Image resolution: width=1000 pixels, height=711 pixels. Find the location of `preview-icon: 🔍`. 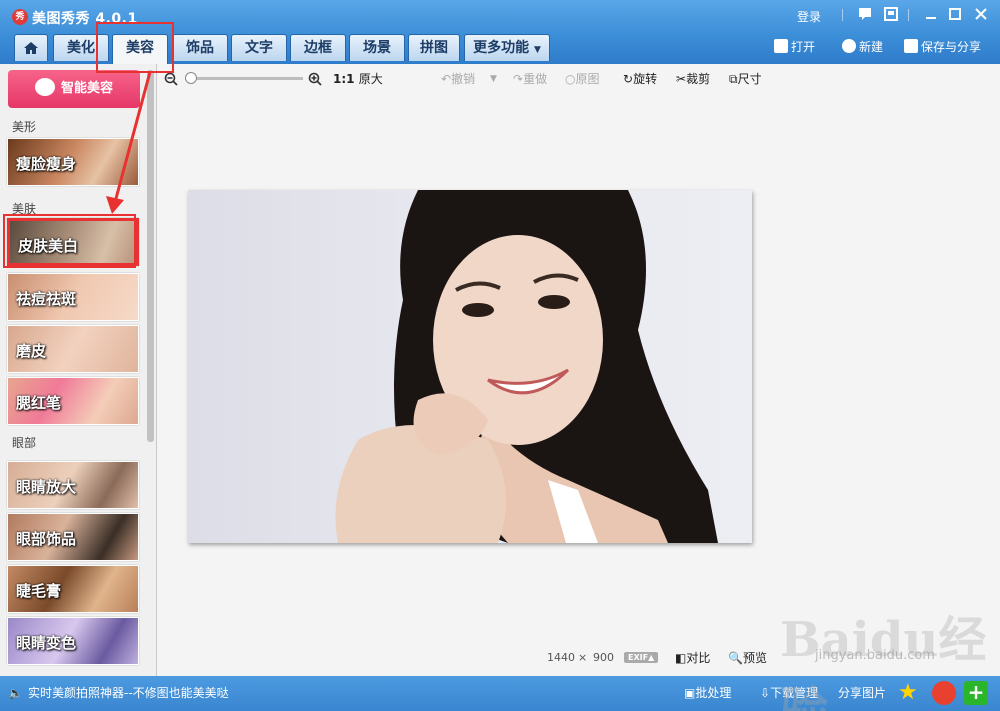

preview-icon: 🔍 is located at coordinates (735, 658).